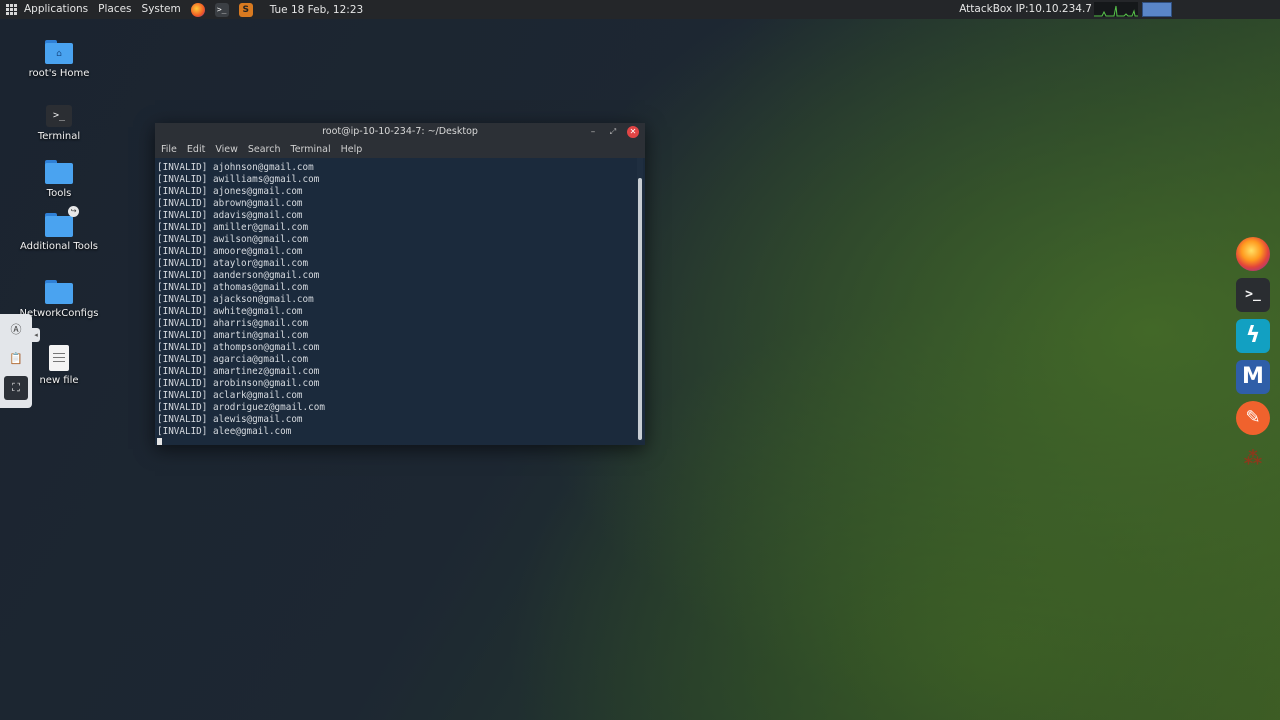  What do you see at coordinates (59, 358) in the screenshot?
I see `text-file-icon` at bounding box center [59, 358].